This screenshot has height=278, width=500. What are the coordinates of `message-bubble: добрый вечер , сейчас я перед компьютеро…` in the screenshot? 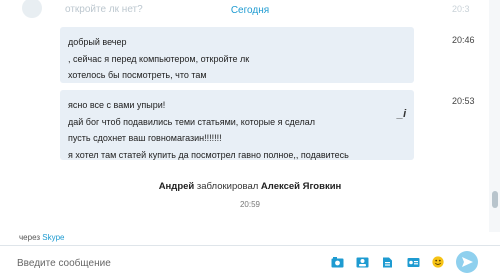 It's located at (237, 55).